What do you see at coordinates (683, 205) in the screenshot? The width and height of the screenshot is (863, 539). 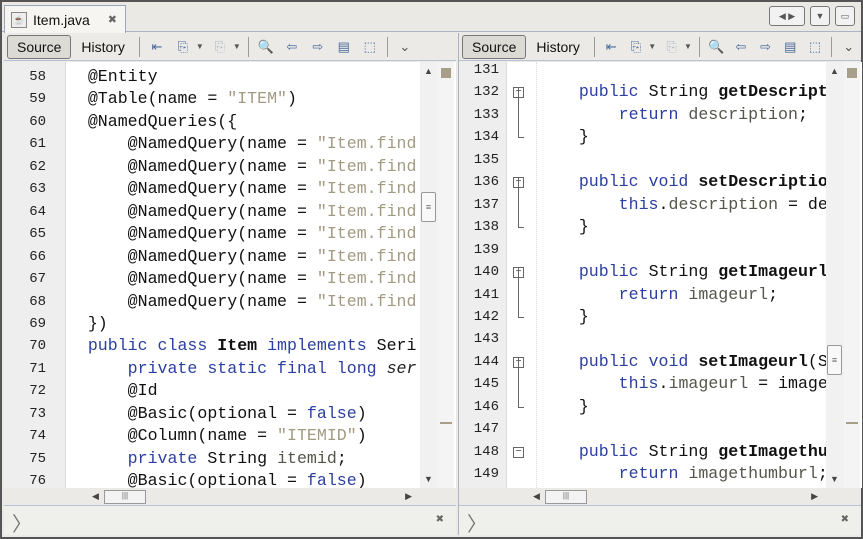 I see `code-line: this.description = de` at bounding box center [683, 205].